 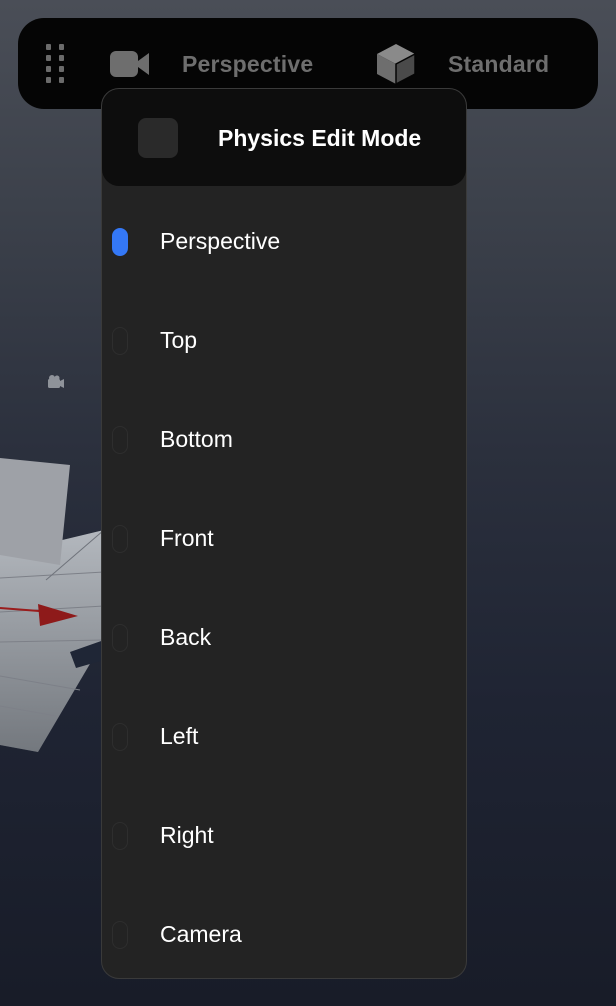 What do you see at coordinates (220, 241) in the screenshot?
I see `option-label: Perspective` at bounding box center [220, 241].